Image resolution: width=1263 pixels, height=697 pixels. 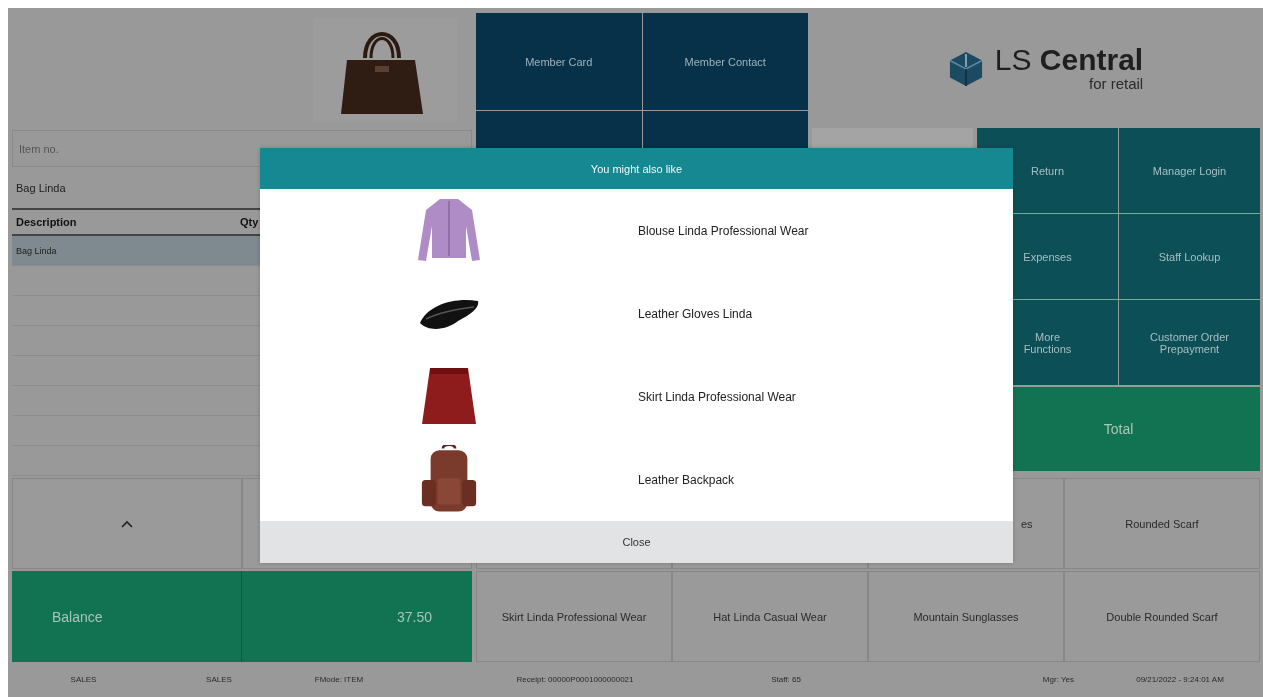 What do you see at coordinates (1162, 616) in the screenshot?
I see `product-button: Double Rounded Scarf` at bounding box center [1162, 616].